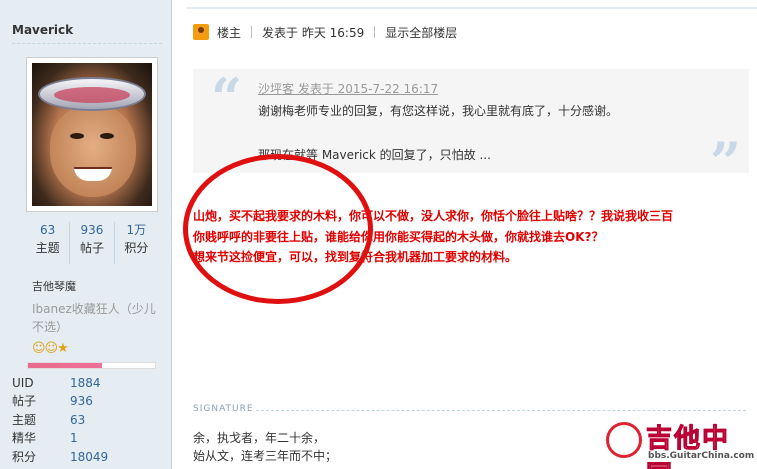 Image resolution: width=757 pixels, height=469 pixels. Describe the element at coordinates (107, 136) in the screenshot. I see `avatar-eye-right` at that location.